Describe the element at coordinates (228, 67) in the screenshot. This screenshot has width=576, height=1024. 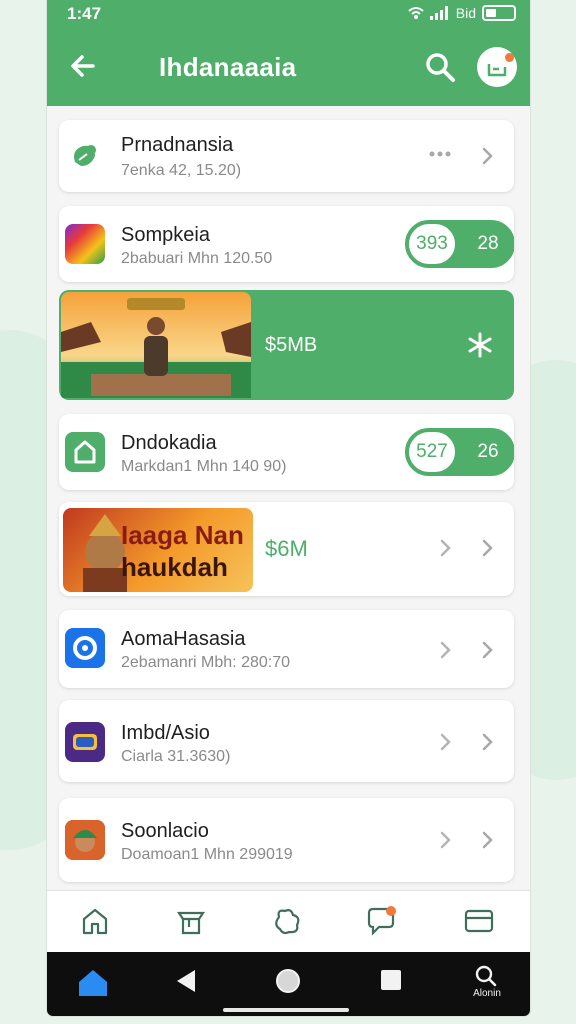
I see `page-title: Ihdanaaaia` at that location.